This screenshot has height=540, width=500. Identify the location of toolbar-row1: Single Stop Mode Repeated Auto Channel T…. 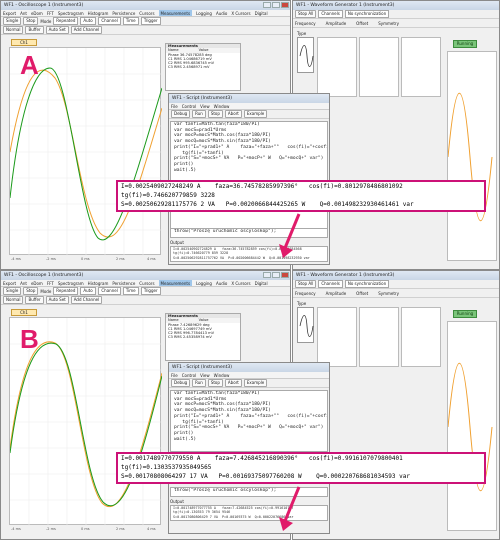
(145, 291).